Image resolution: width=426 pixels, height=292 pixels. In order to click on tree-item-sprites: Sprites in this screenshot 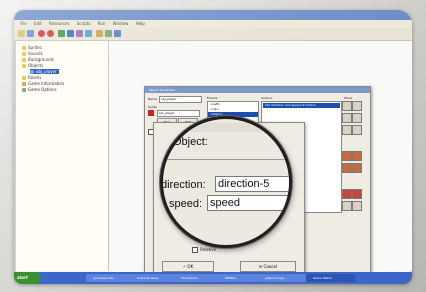, I will do `click(32, 47)`.